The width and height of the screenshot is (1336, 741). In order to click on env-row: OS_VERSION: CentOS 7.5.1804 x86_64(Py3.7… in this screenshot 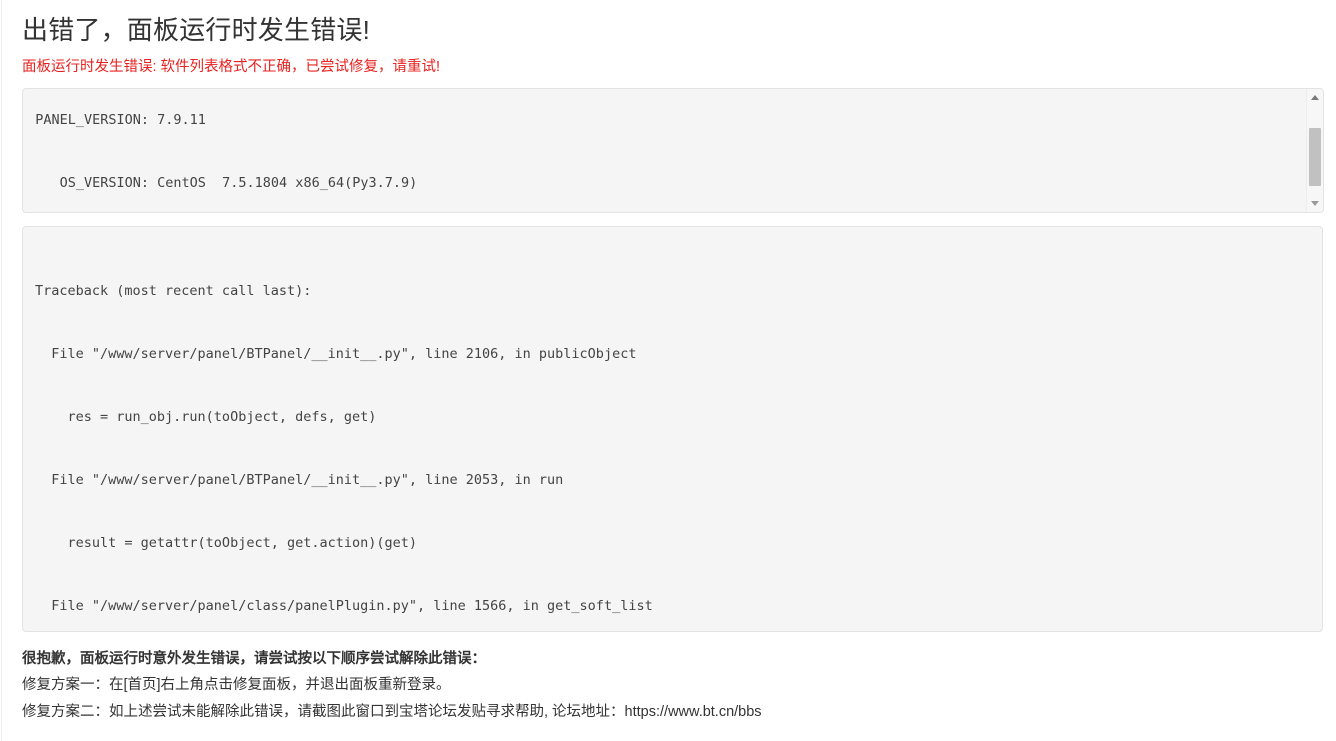, I will do `click(664, 183)`.